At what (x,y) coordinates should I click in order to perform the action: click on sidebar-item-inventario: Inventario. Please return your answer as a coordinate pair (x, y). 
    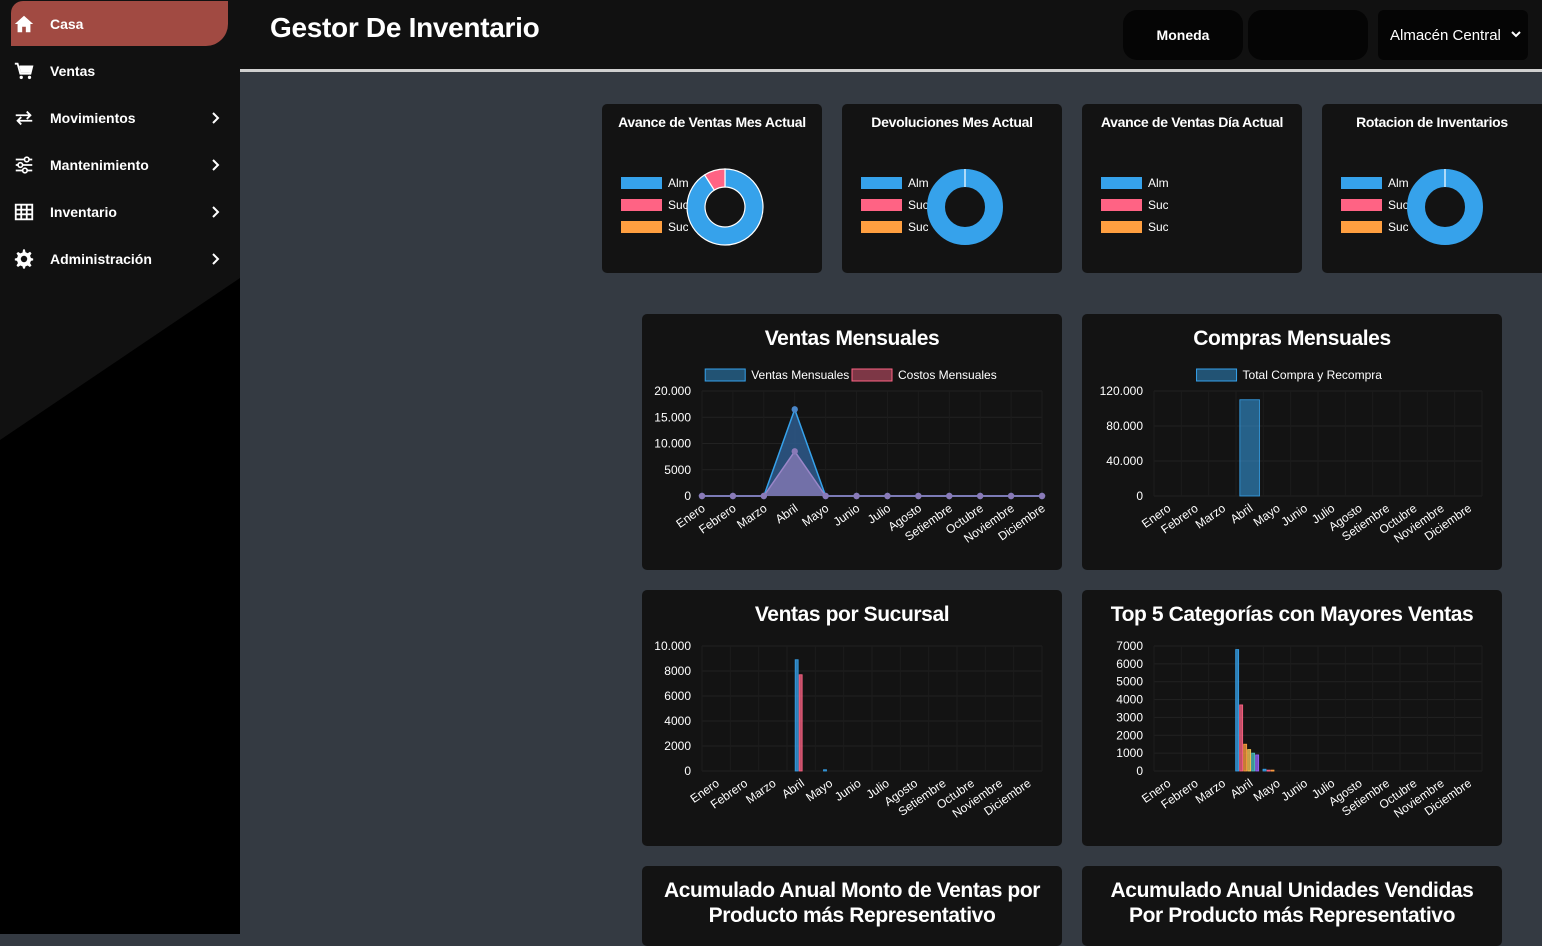
    Looking at the image, I should click on (120, 211).